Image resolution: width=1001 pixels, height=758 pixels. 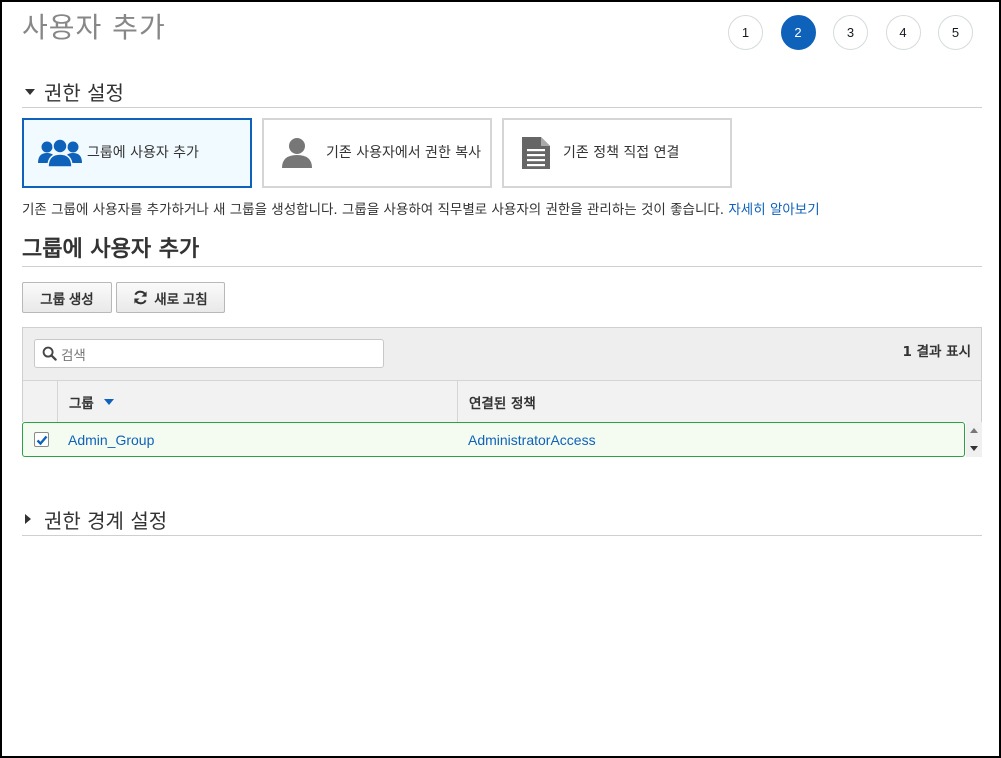 What do you see at coordinates (73, 354) in the screenshot?
I see `search-input: 검색` at bounding box center [73, 354].